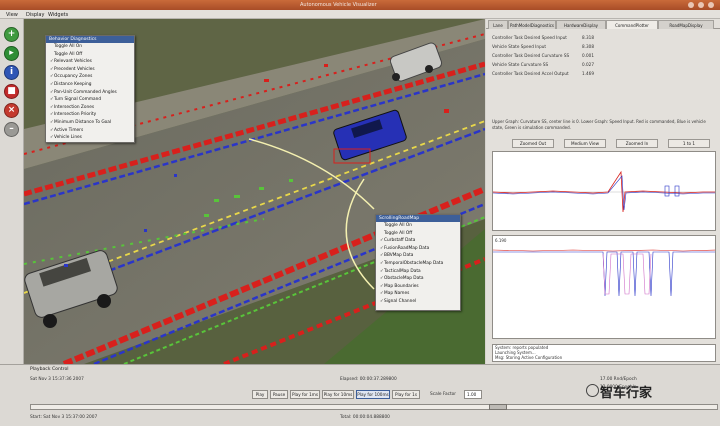  What do you see at coordinates (585, 143) in the screenshot?
I see `zoom-button: Medium View` at bounding box center [585, 143].